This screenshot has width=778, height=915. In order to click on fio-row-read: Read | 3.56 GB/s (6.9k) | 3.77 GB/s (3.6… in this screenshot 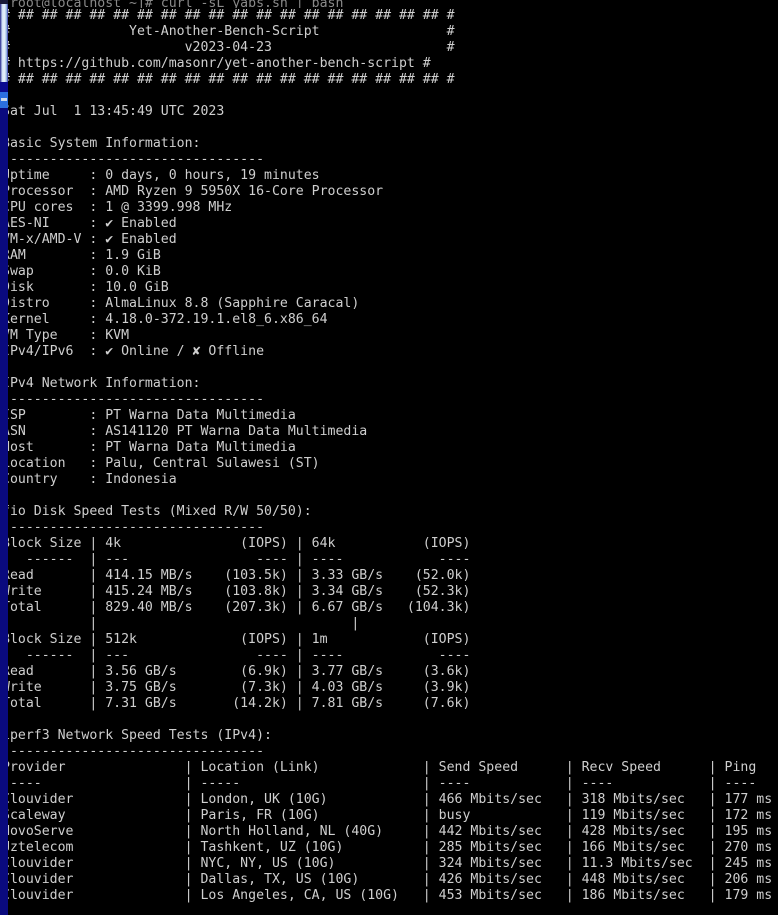, I will do `click(236, 671)`.